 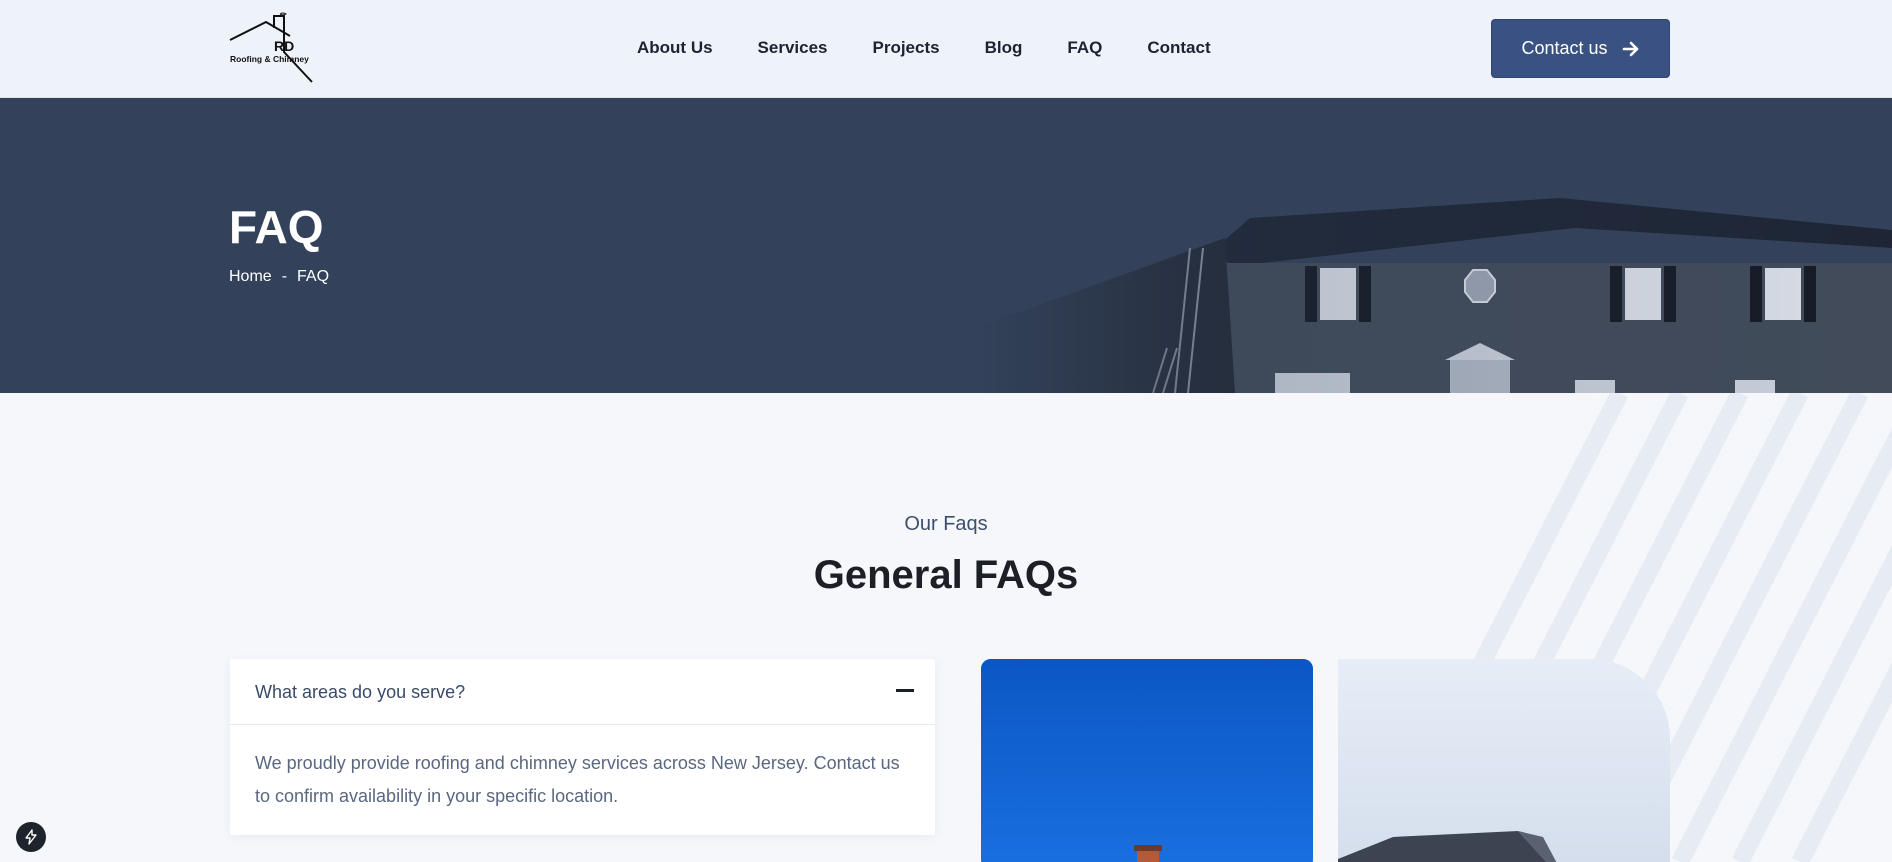 What do you see at coordinates (276, 227) in the screenshot?
I see `page-title: FAQ` at bounding box center [276, 227].